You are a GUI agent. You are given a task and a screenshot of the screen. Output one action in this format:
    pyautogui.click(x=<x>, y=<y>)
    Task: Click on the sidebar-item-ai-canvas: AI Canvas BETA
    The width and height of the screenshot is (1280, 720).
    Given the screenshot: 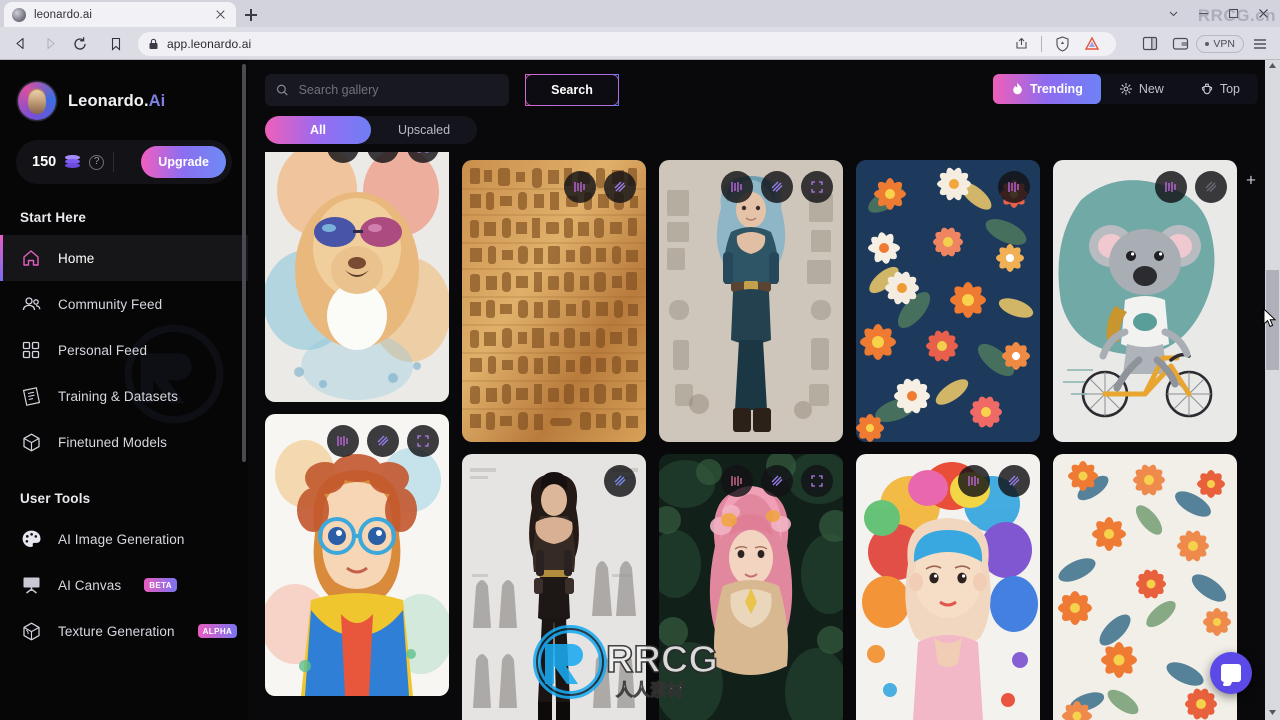 What is the action you would take?
    pyautogui.click(x=124, y=585)
    